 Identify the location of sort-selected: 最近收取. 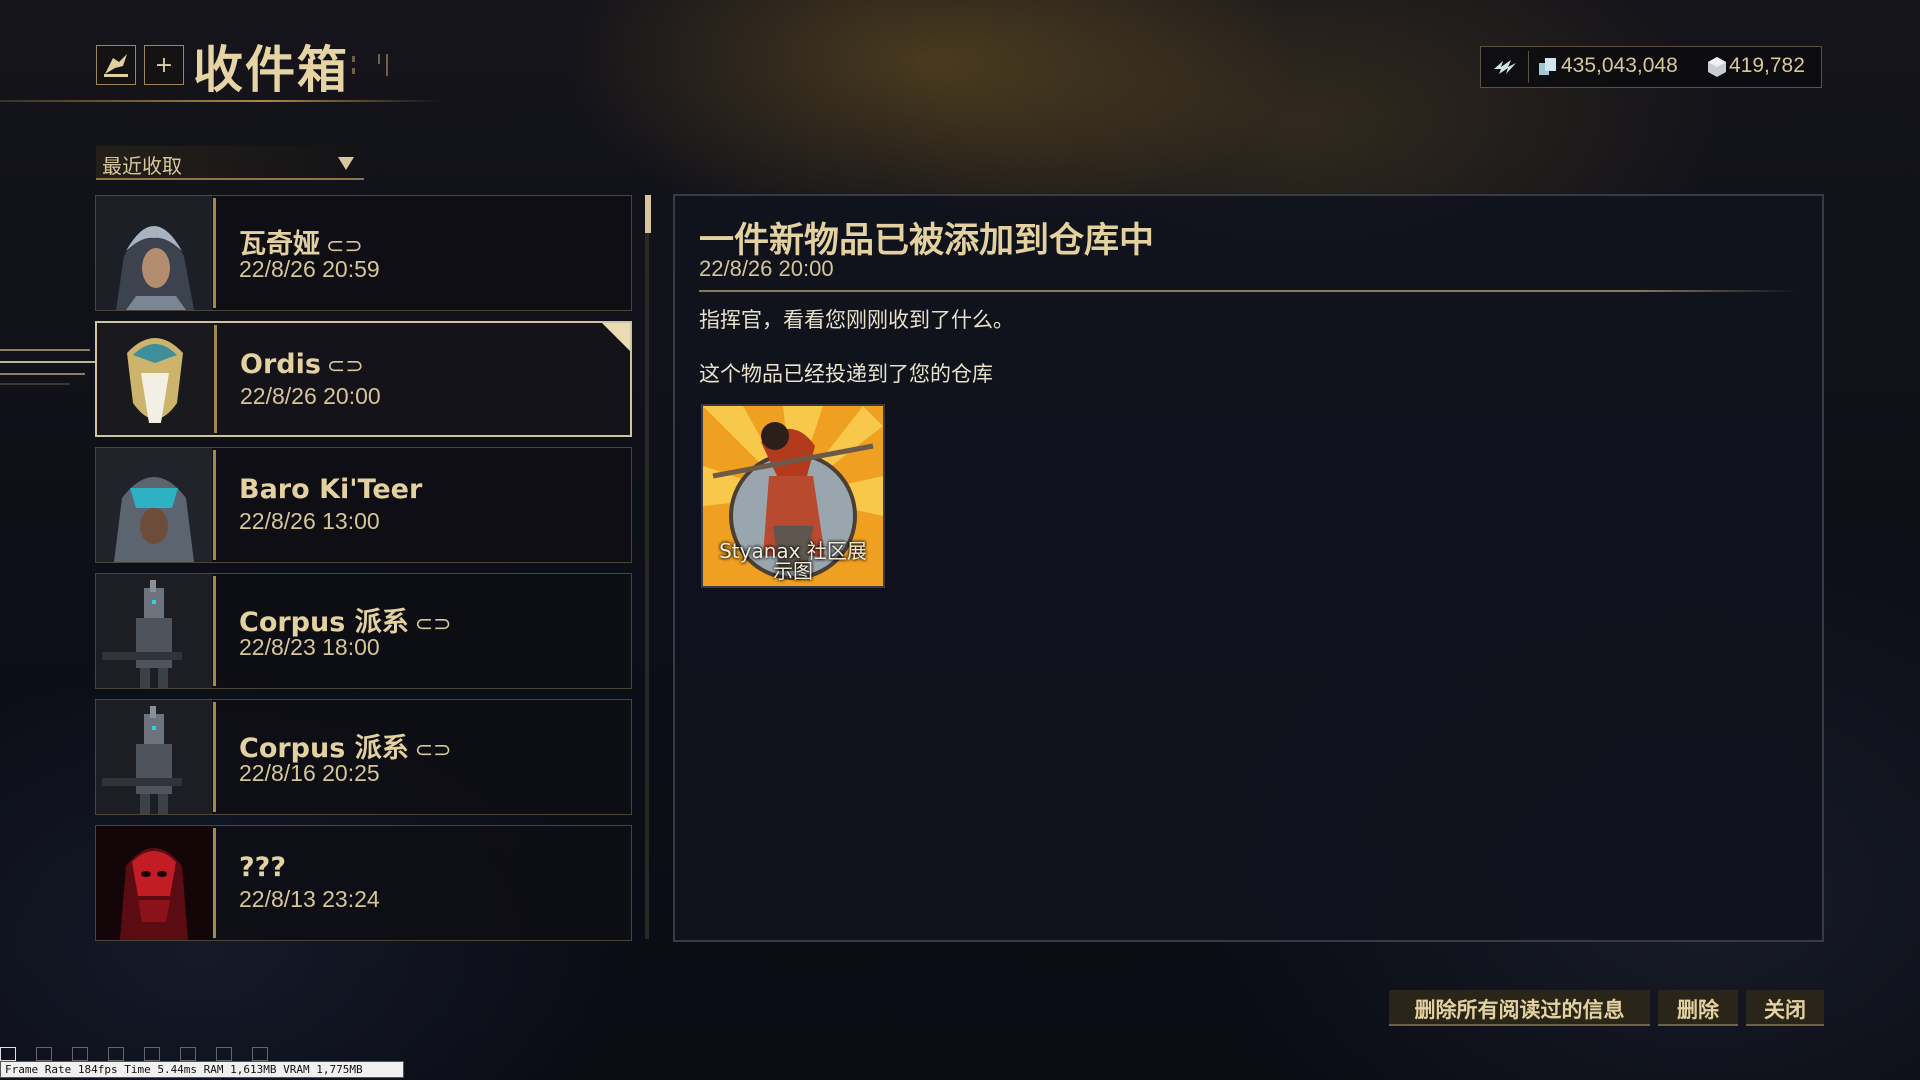
(142, 166).